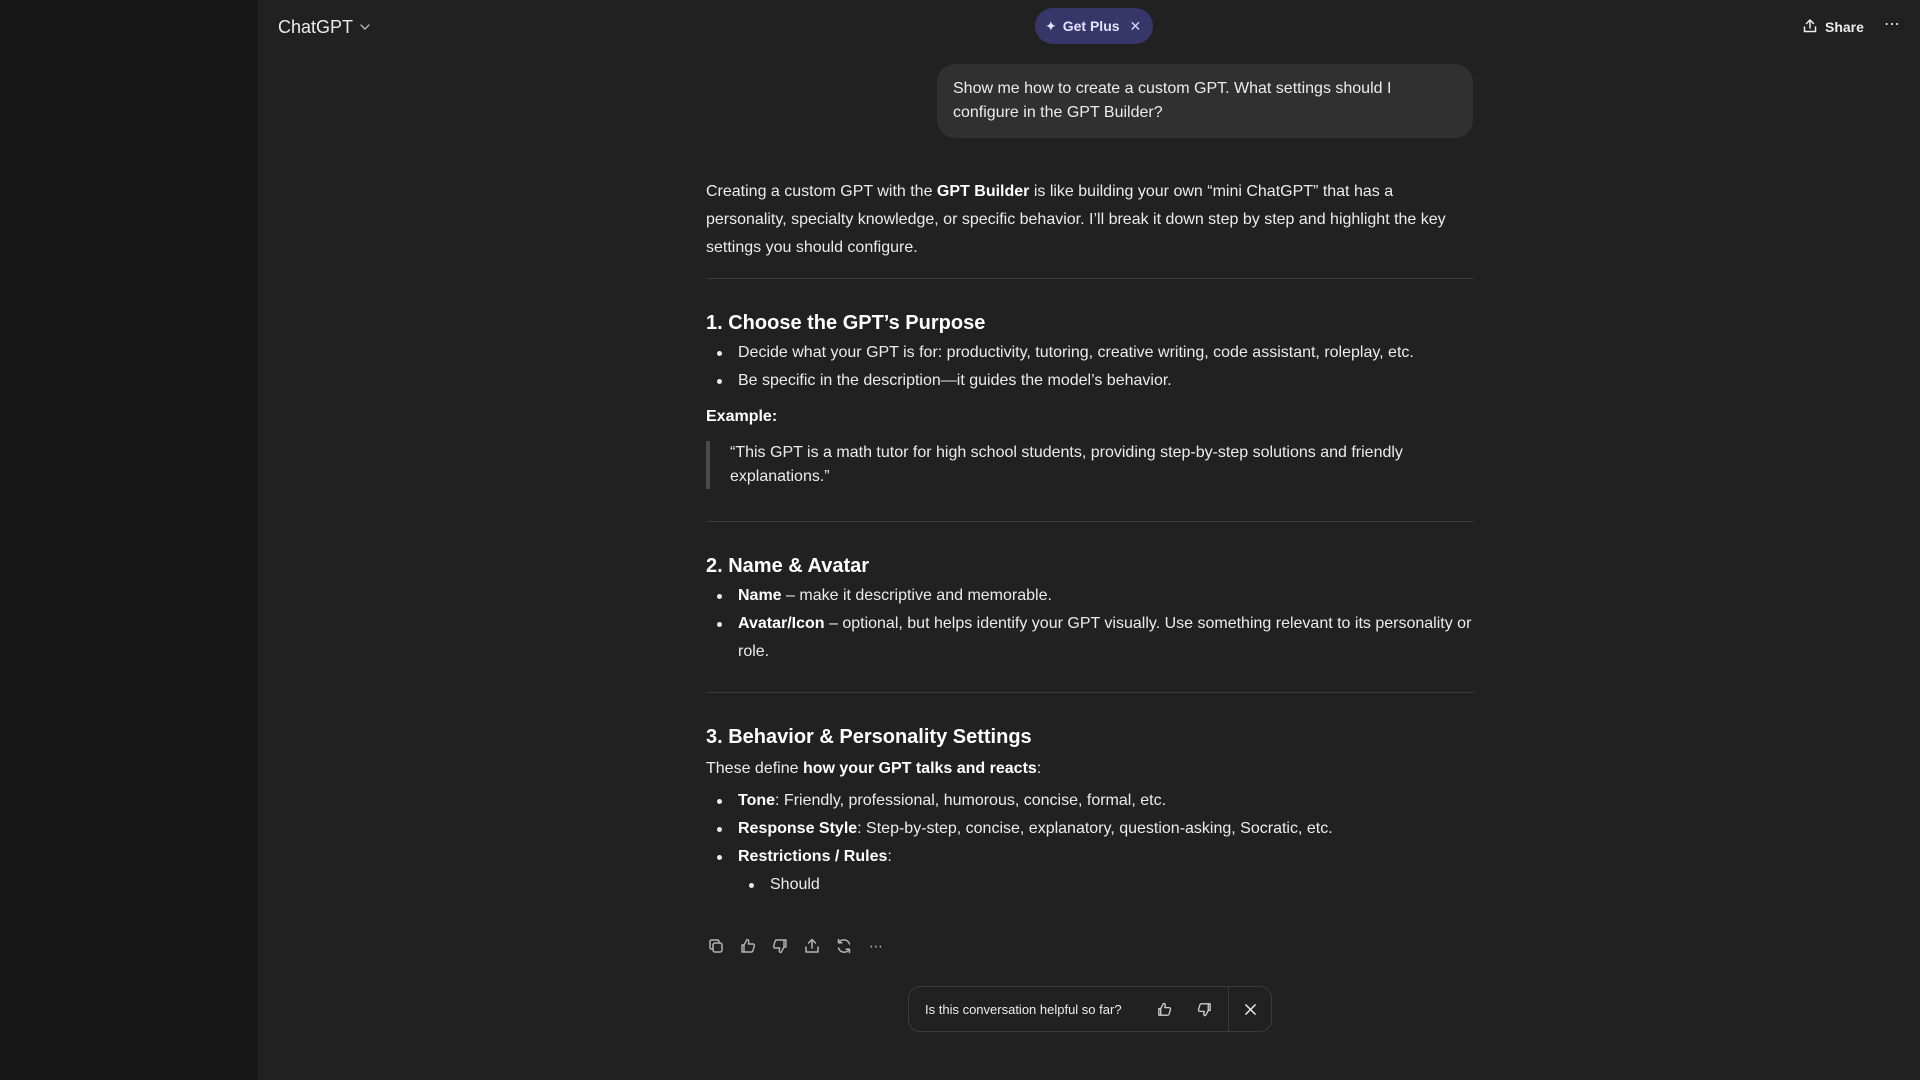 The height and width of the screenshot is (1080, 1920). Describe the element at coordinates (742, 416) in the screenshot. I see `example-label: Example:` at that location.